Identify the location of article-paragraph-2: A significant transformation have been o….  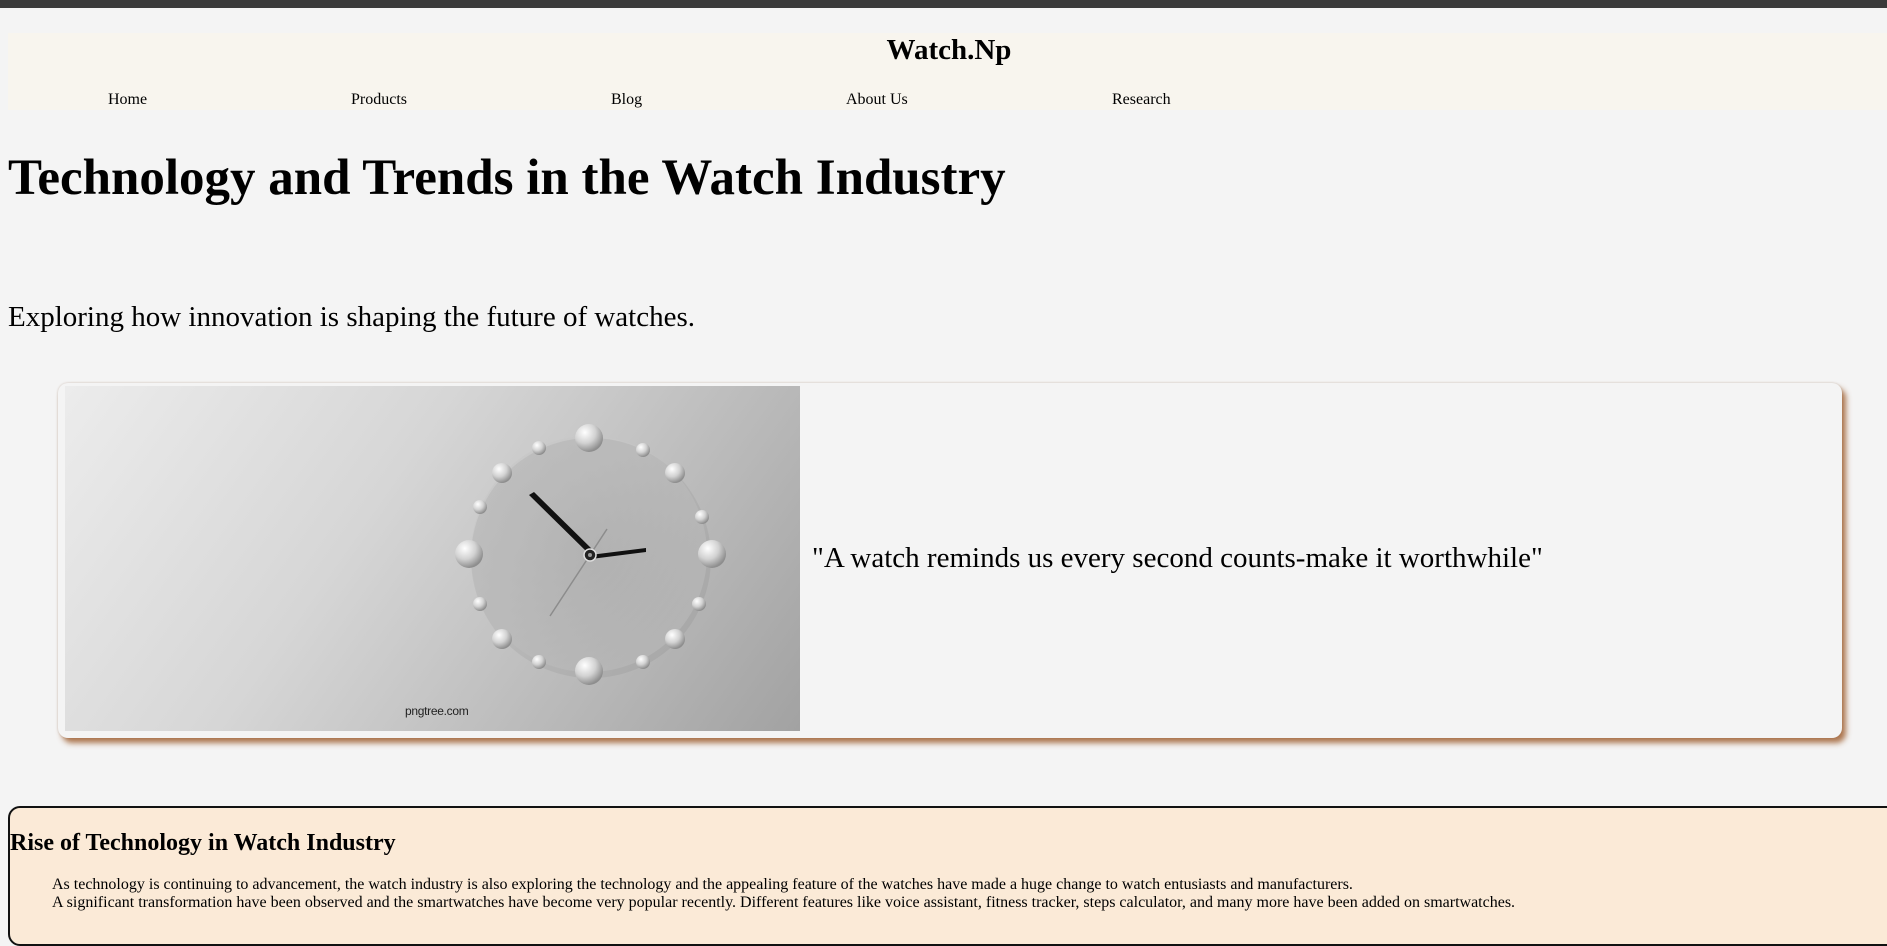
(784, 902).